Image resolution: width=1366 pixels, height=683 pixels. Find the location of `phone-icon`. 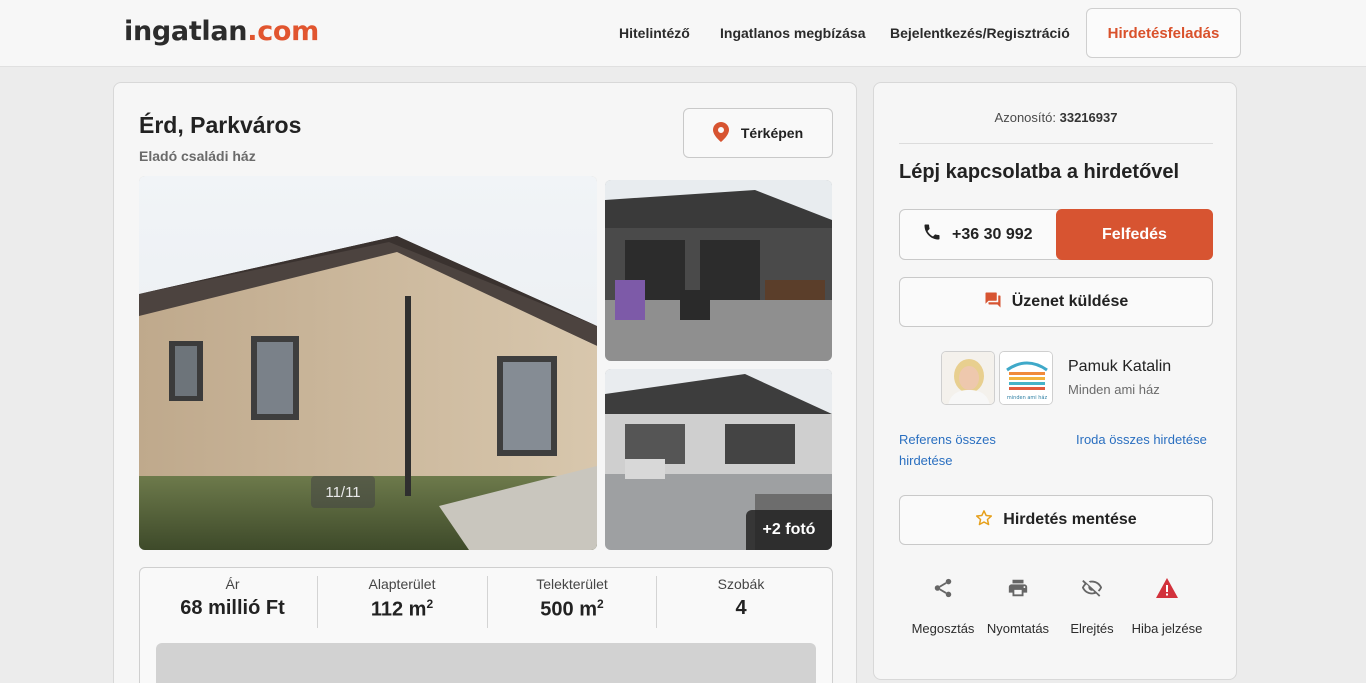

phone-icon is located at coordinates (932, 234).